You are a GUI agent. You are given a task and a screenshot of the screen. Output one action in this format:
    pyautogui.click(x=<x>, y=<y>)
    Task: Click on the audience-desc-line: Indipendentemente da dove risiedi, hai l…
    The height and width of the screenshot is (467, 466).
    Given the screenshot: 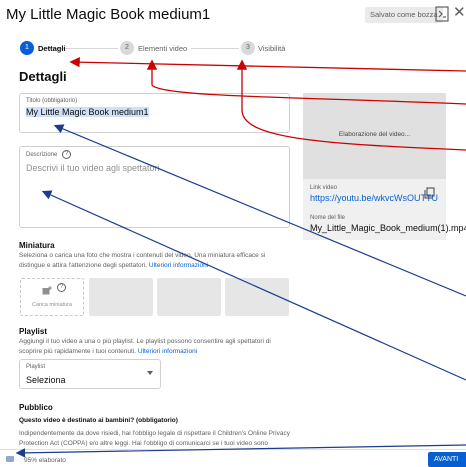 What is the action you would take?
    pyautogui.click(x=154, y=433)
    